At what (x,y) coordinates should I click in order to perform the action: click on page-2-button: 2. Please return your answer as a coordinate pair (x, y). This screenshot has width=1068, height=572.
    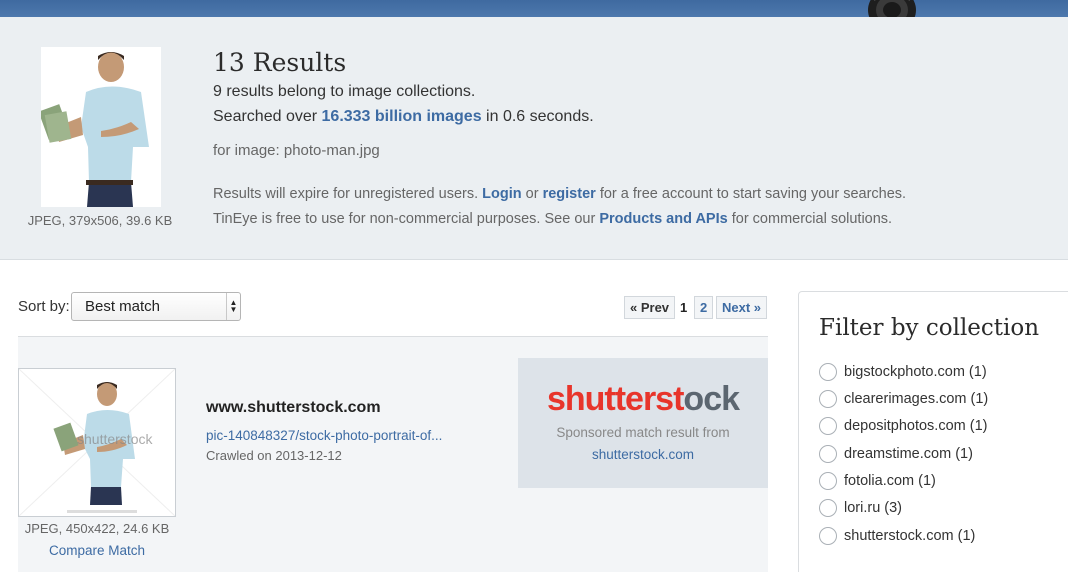
    Looking at the image, I should click on (704, 307).